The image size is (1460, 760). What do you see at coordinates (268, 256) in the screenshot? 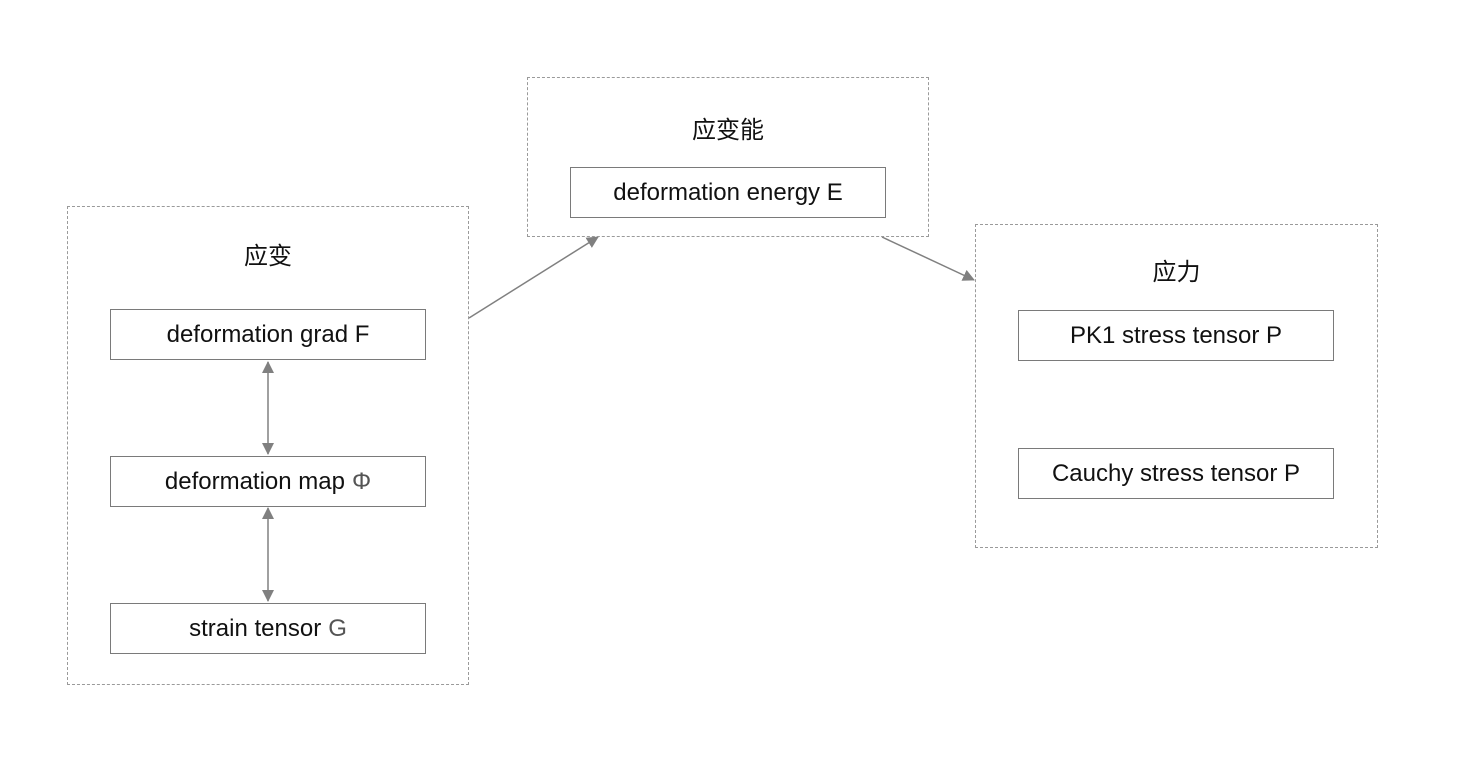
I see `strain-group-title: 应变` at bounding box center [268, 256].